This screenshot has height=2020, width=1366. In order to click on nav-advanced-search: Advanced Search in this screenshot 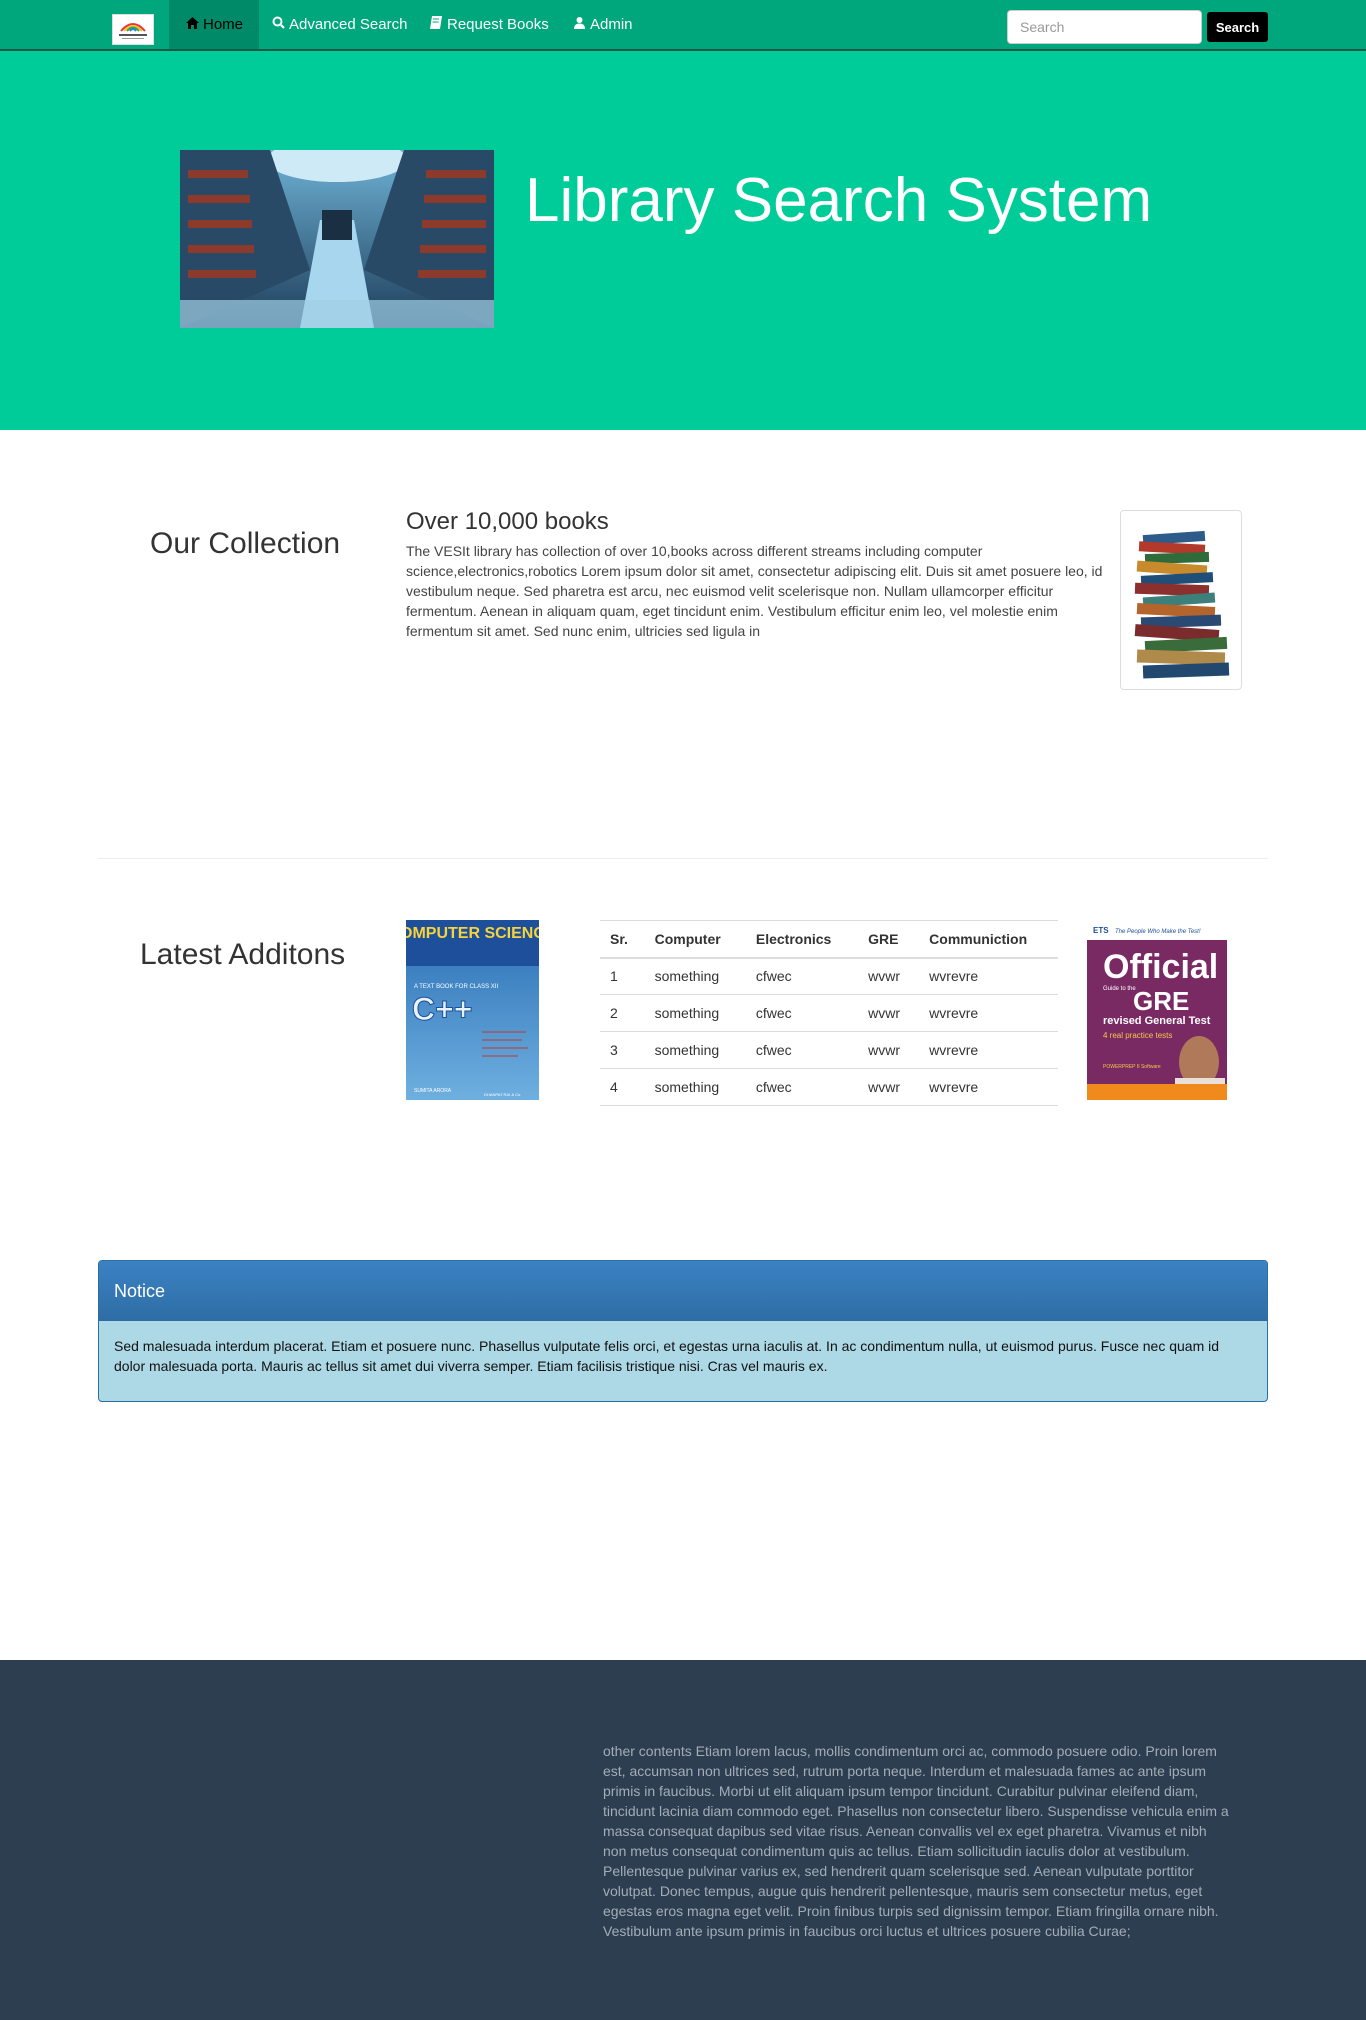, I will do `click(339, 24)`.